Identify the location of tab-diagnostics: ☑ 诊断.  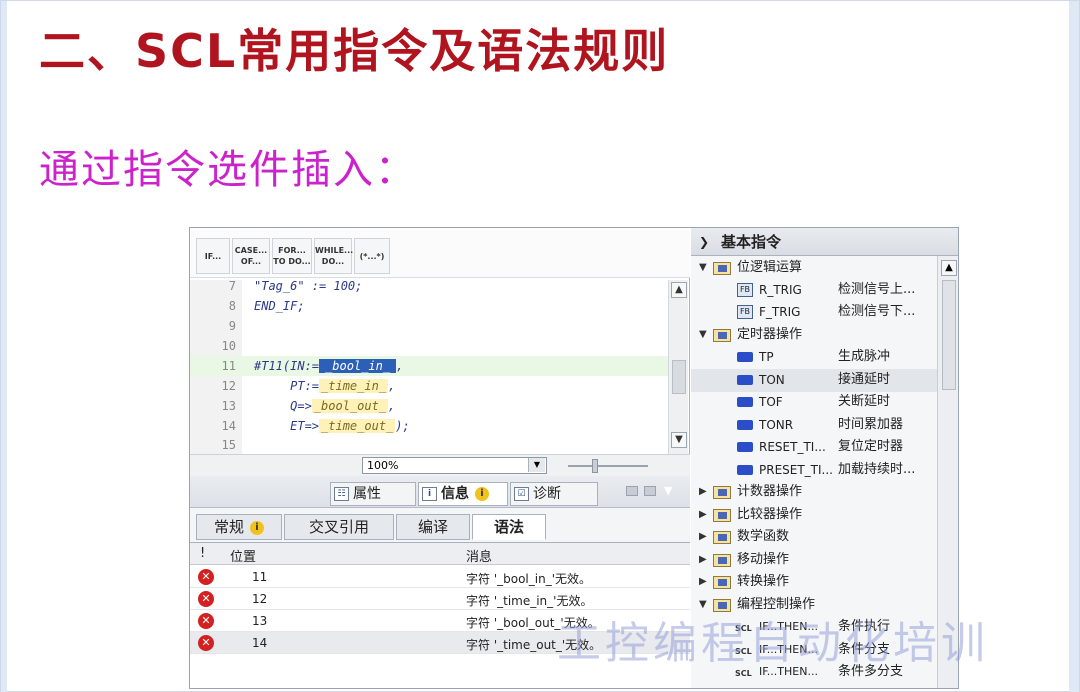
(554, 494).